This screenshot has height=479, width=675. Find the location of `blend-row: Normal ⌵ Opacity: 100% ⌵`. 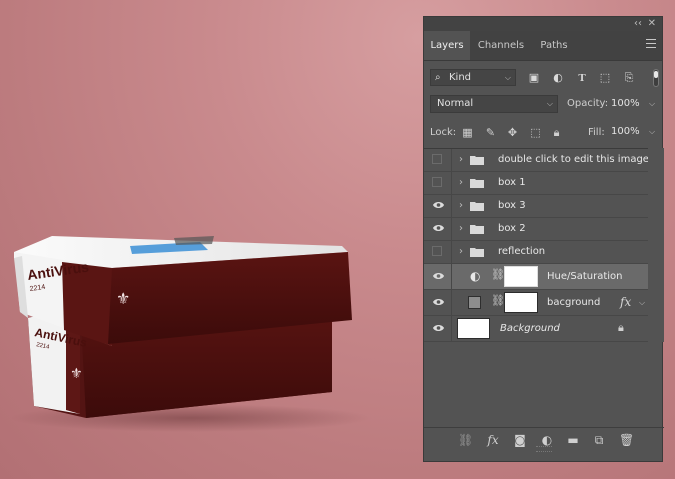

blend-row: Normal ⌵ Opacity: 100% ⌵ is located at coordinates (544, 106).